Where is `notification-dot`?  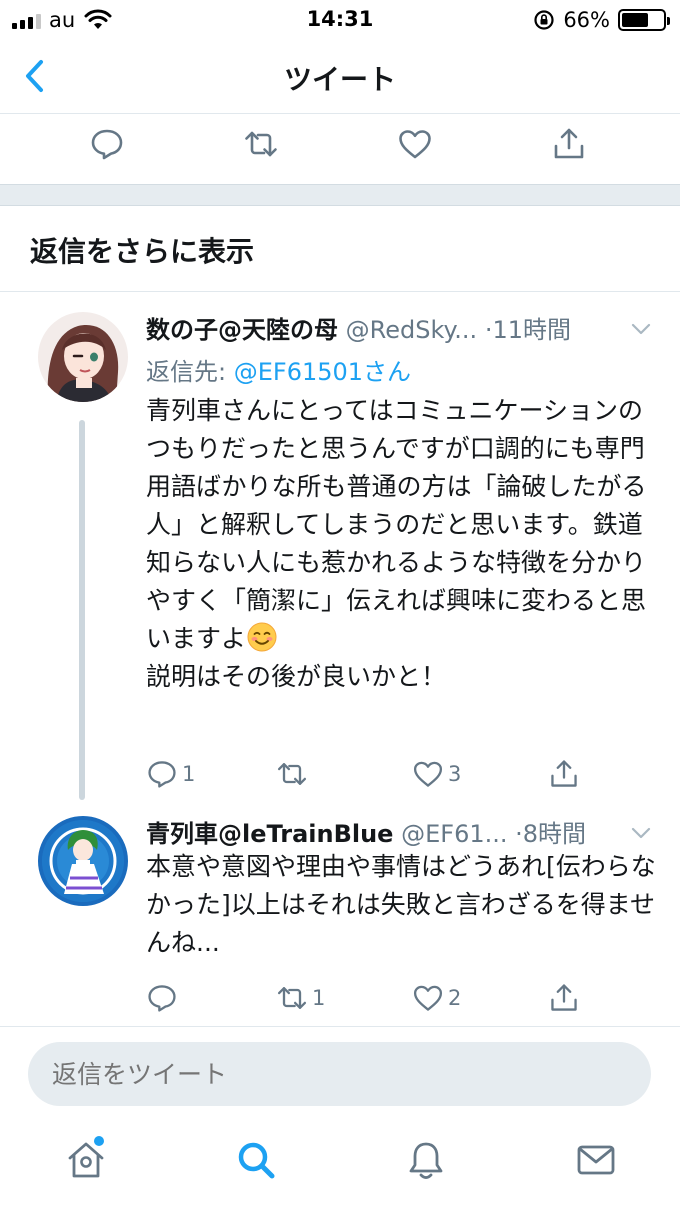 notification-dot is located at coordinates (99, 1141).